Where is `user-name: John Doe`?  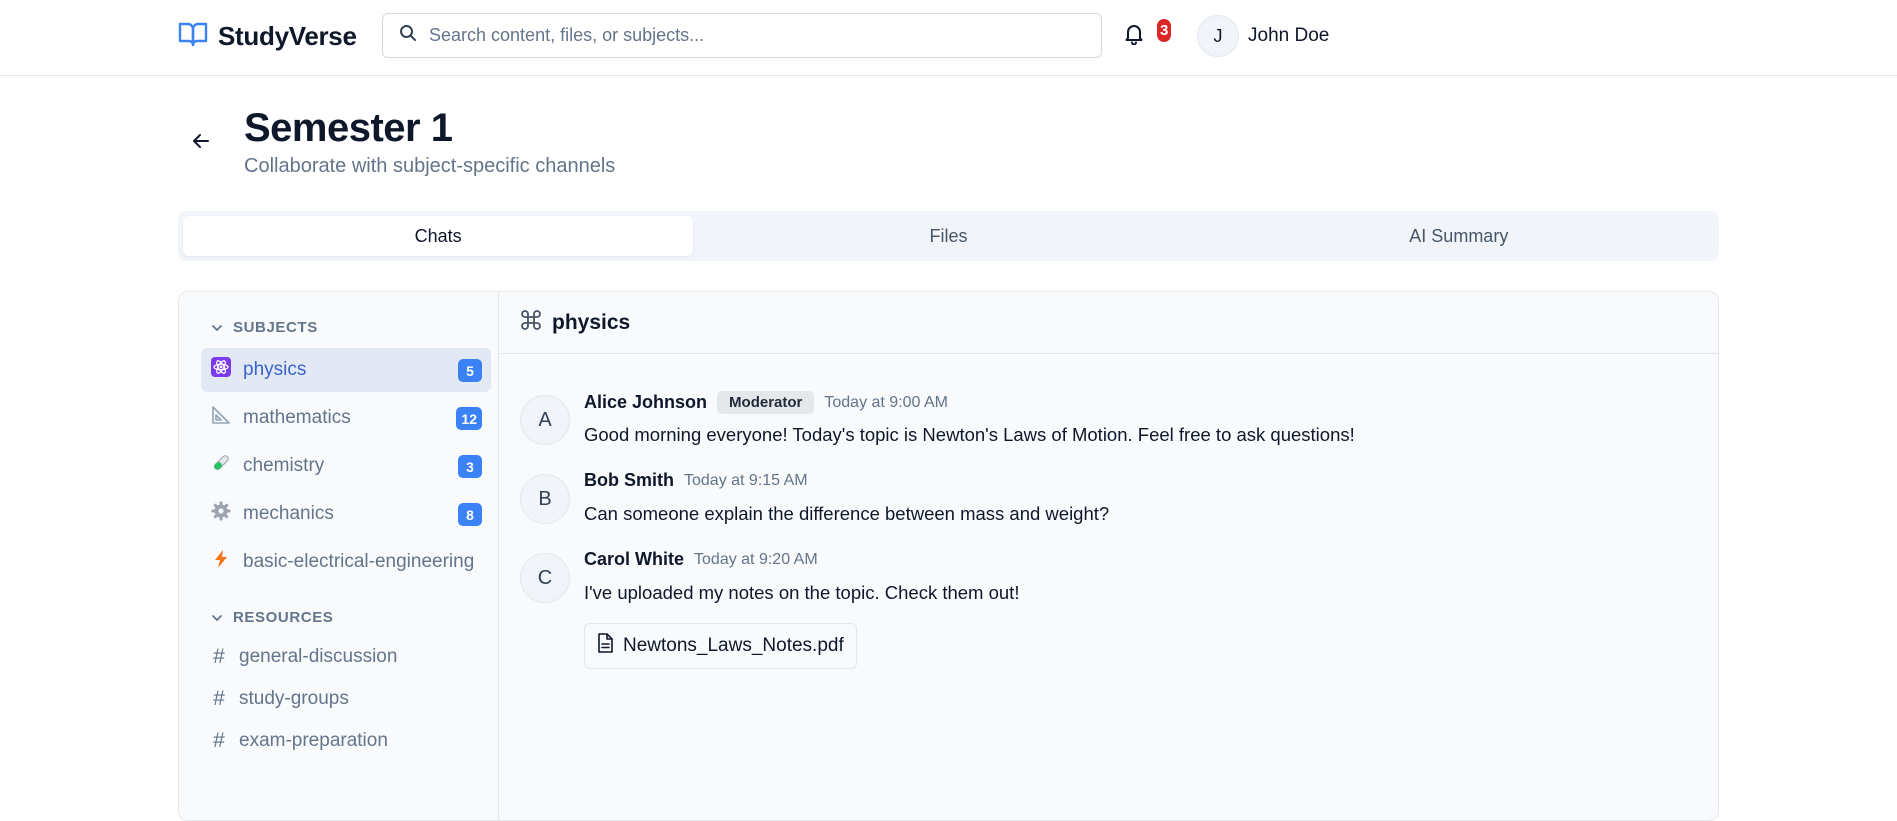
user-name: John Doe is located at coordinates (1288, 36).